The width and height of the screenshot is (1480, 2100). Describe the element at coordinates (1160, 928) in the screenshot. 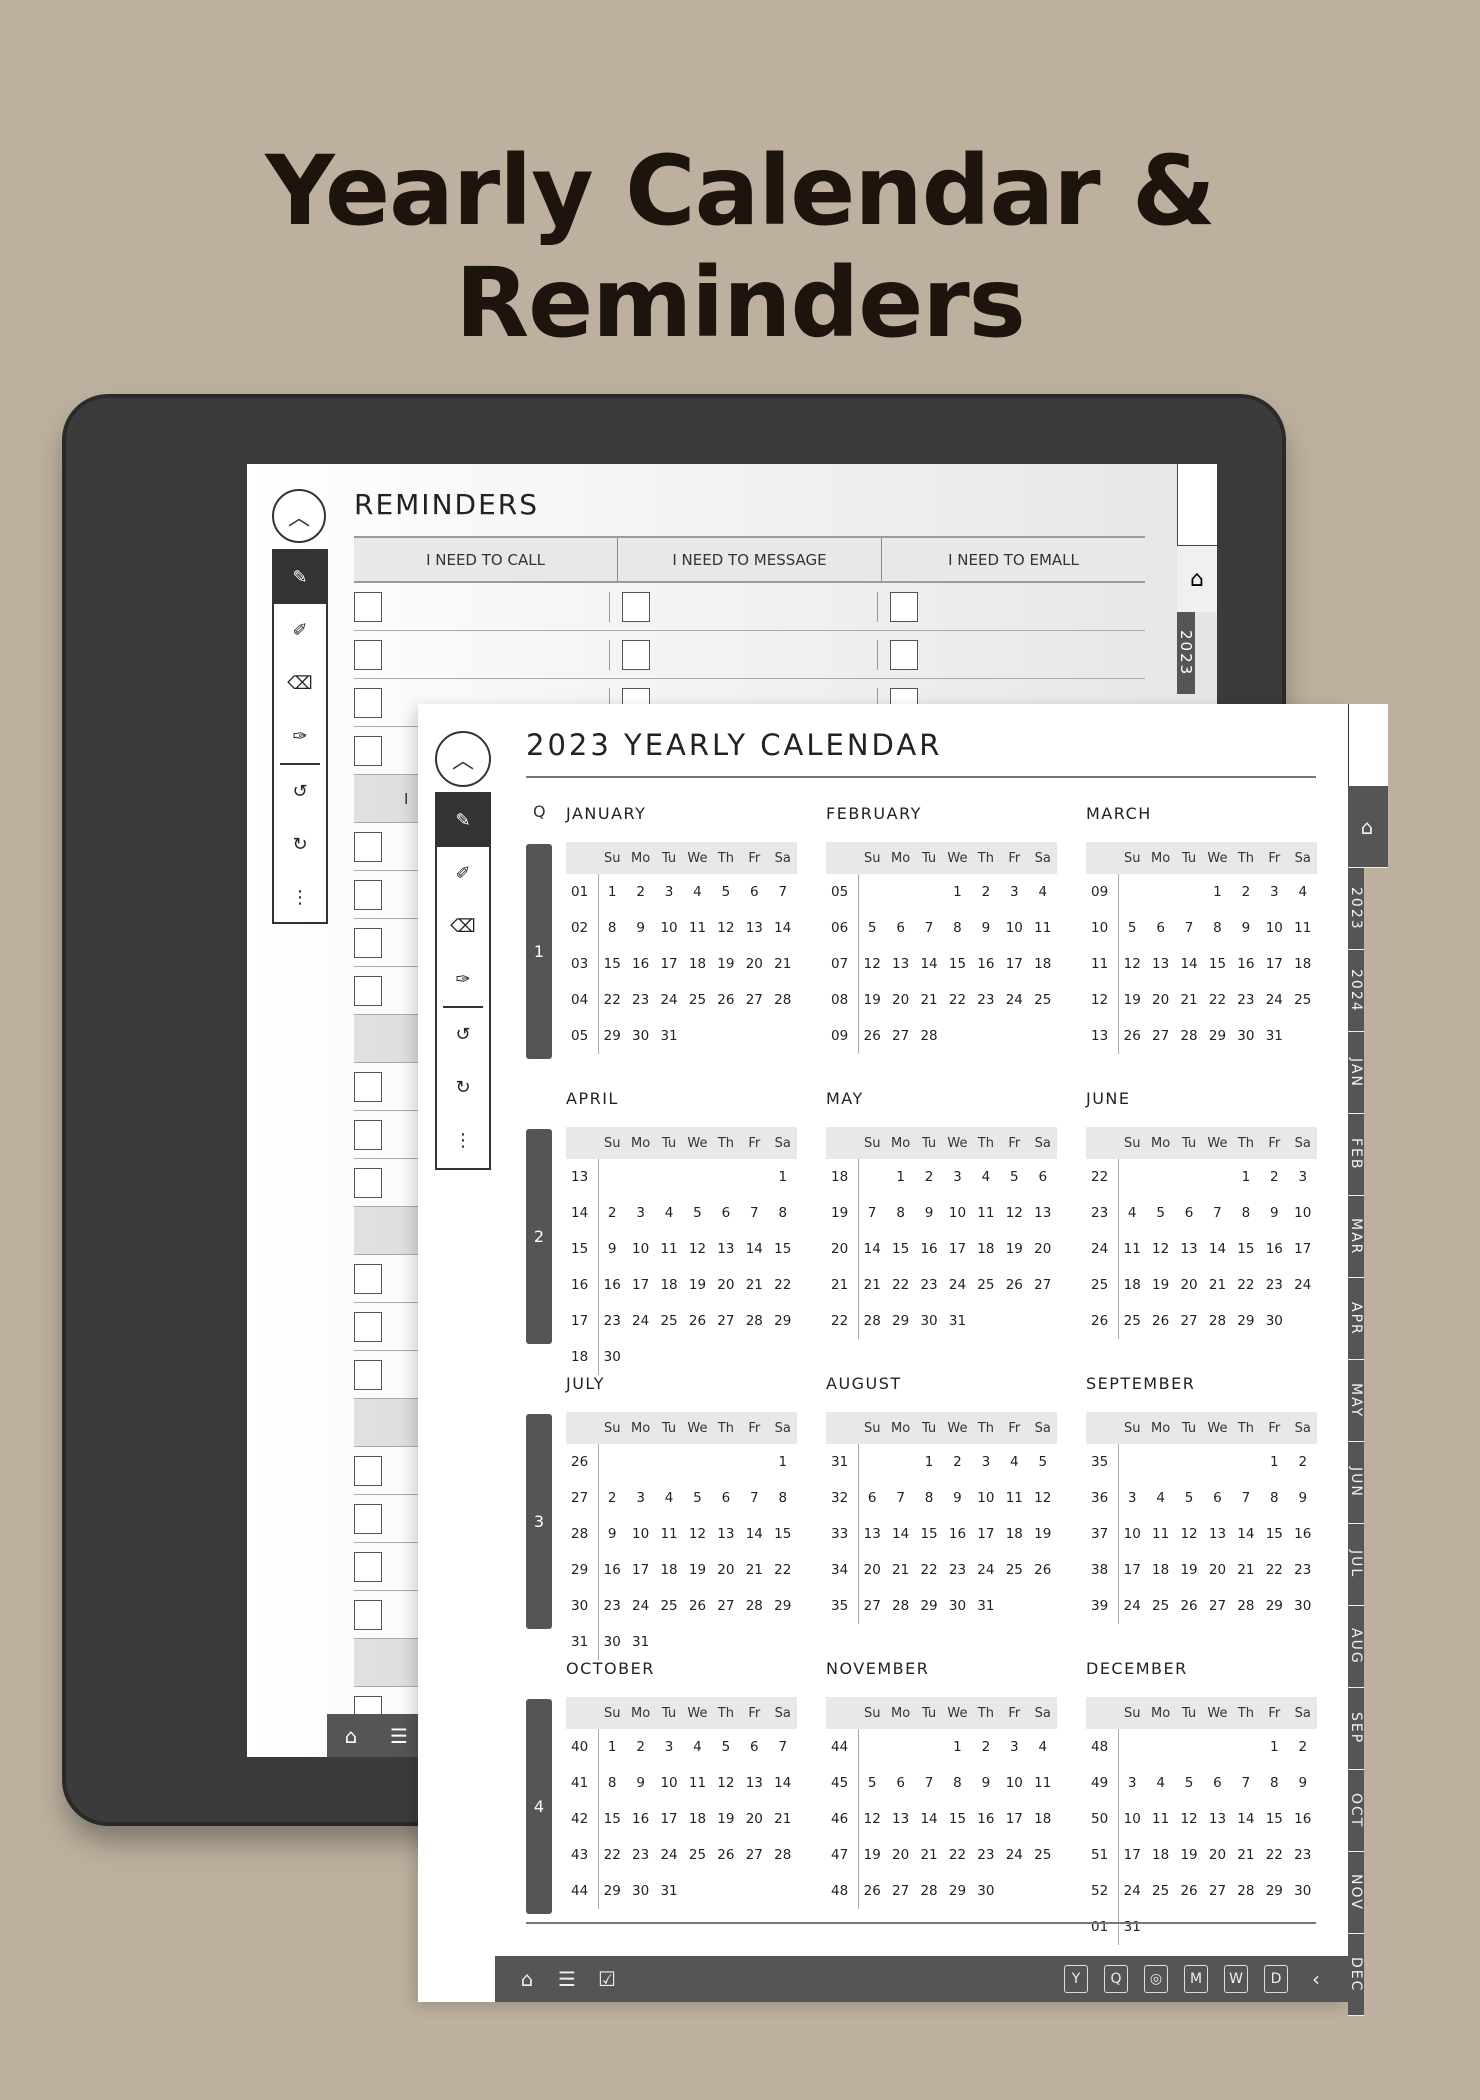

I see `day-cell: 6` at that location.